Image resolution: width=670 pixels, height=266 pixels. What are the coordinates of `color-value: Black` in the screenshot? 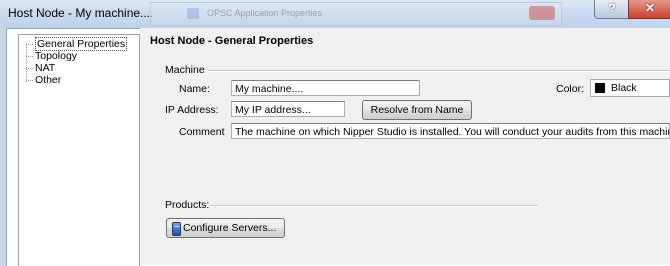 It's located at (624, 88).